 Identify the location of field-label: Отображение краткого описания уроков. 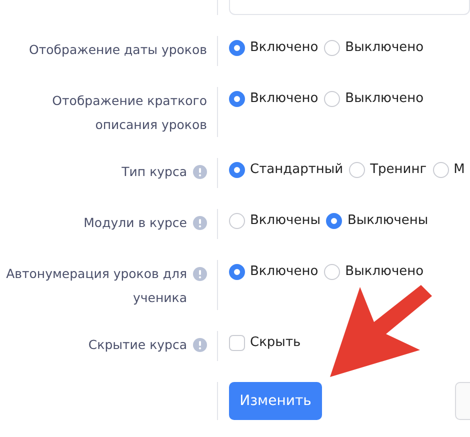
(129, 113).